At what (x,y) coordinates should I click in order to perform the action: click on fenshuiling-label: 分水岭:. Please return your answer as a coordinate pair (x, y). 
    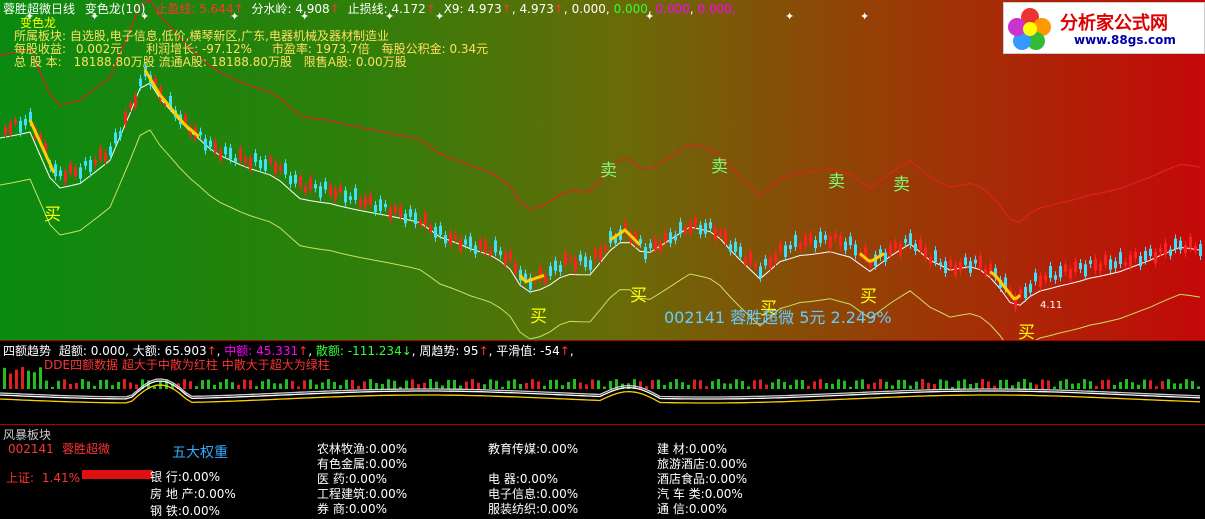
    Looking at the image, I should click on (271, 9).